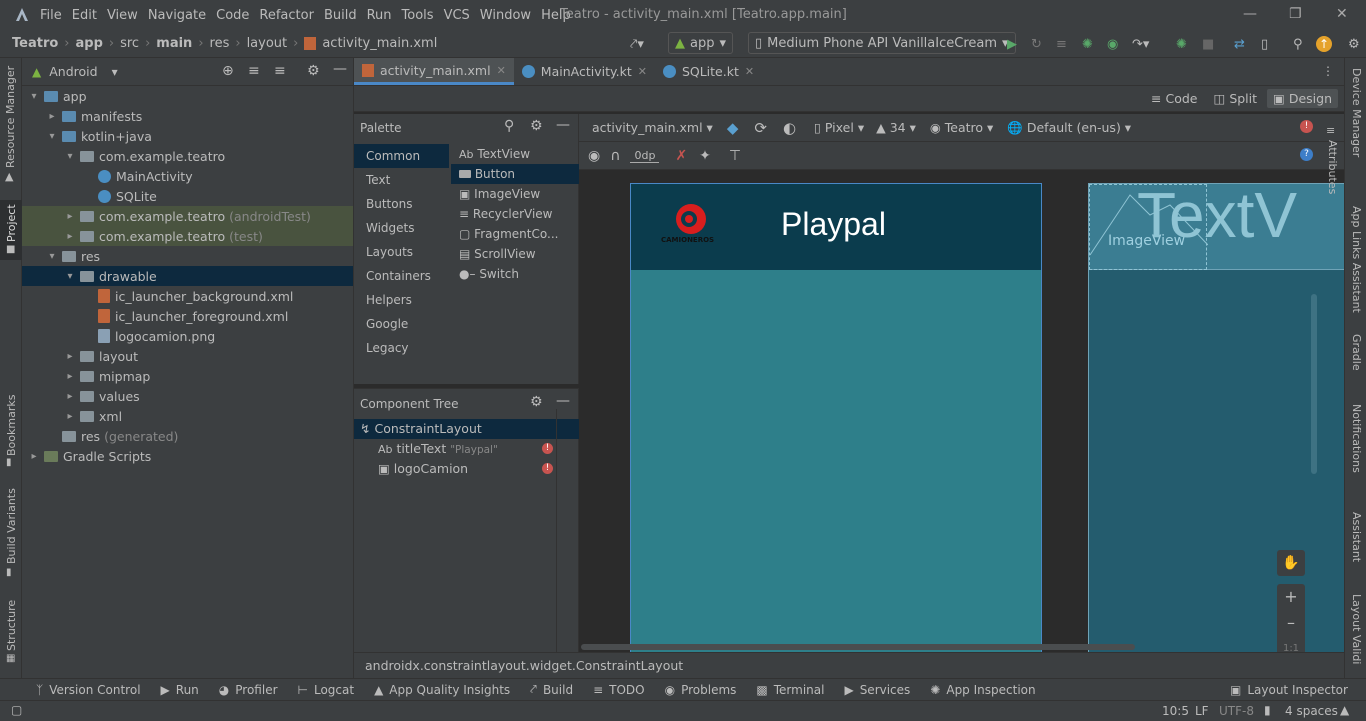  Describe the element at coordinates (401, 300) in the screenshot. I see `palette-category: Helpers` at that location.